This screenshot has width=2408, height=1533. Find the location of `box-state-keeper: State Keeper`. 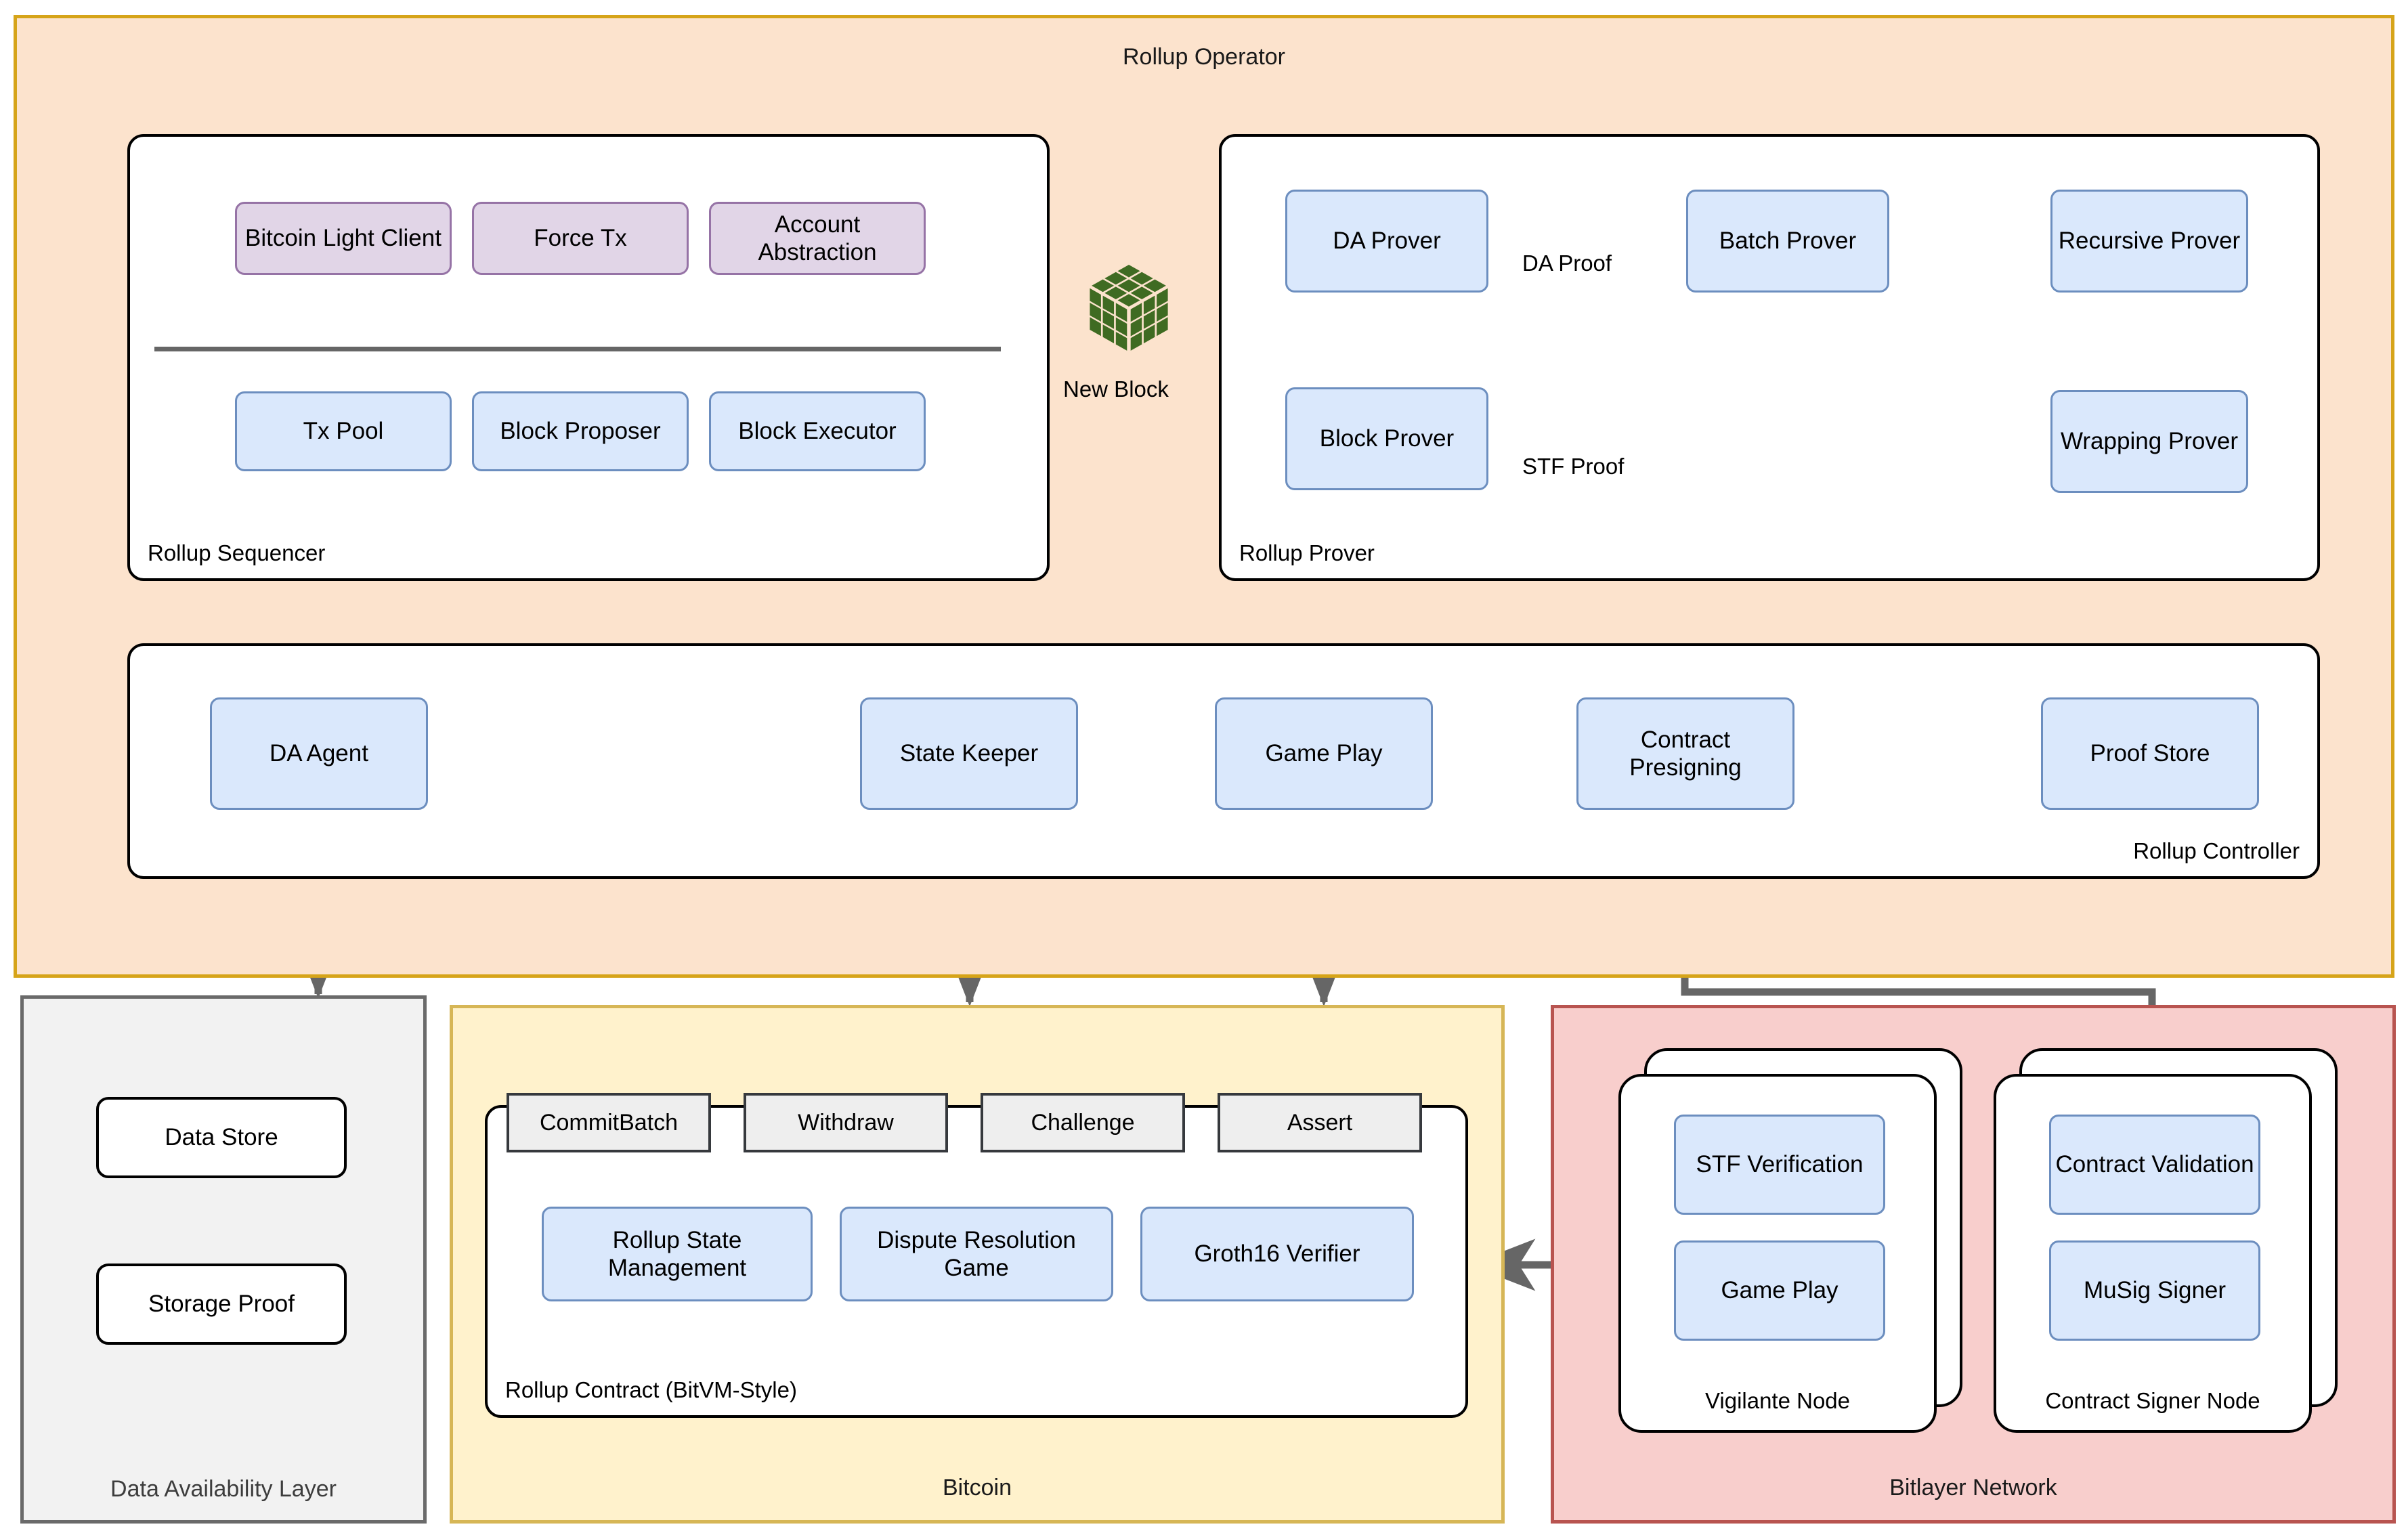

box-state-keeper: State Keeper is located at coordinates (969, 753).